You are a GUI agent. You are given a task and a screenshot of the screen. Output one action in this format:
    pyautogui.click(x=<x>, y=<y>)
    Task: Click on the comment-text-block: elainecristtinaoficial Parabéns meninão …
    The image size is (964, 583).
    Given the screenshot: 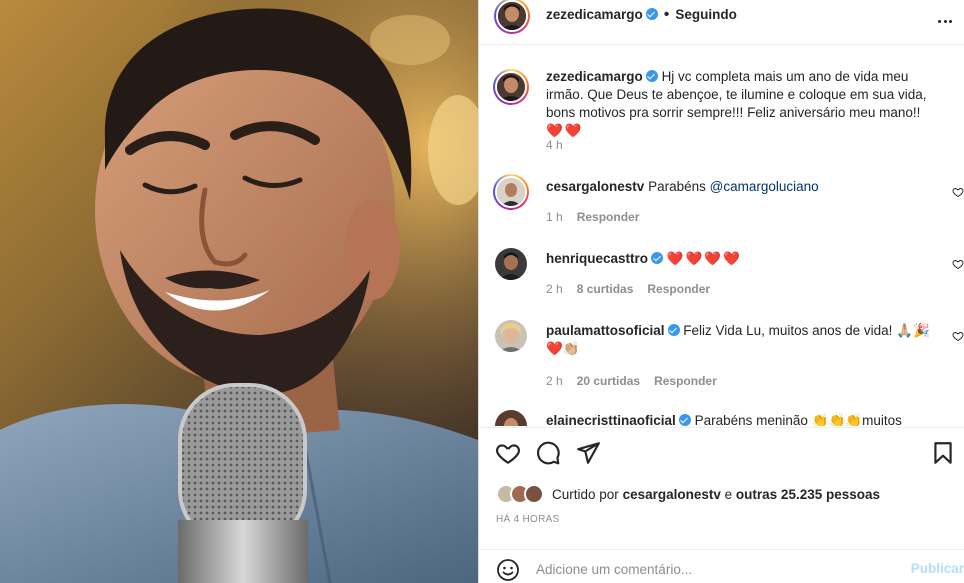 What is the action you would take?
    pyautogui.click(x=740, y=419)
    